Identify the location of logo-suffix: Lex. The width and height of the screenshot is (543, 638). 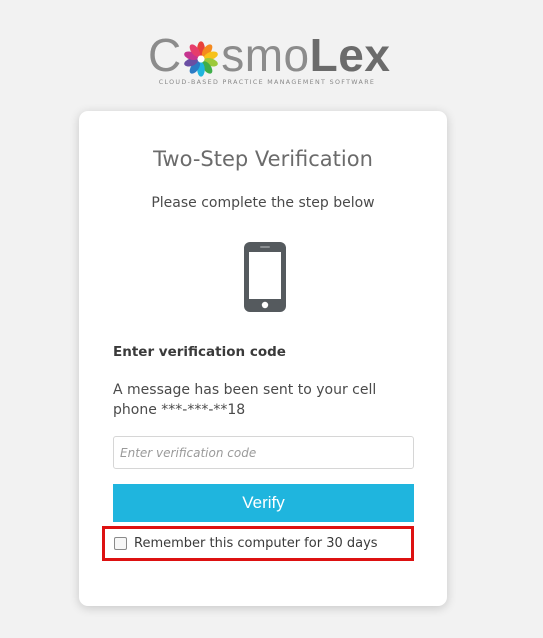
(350, 55).